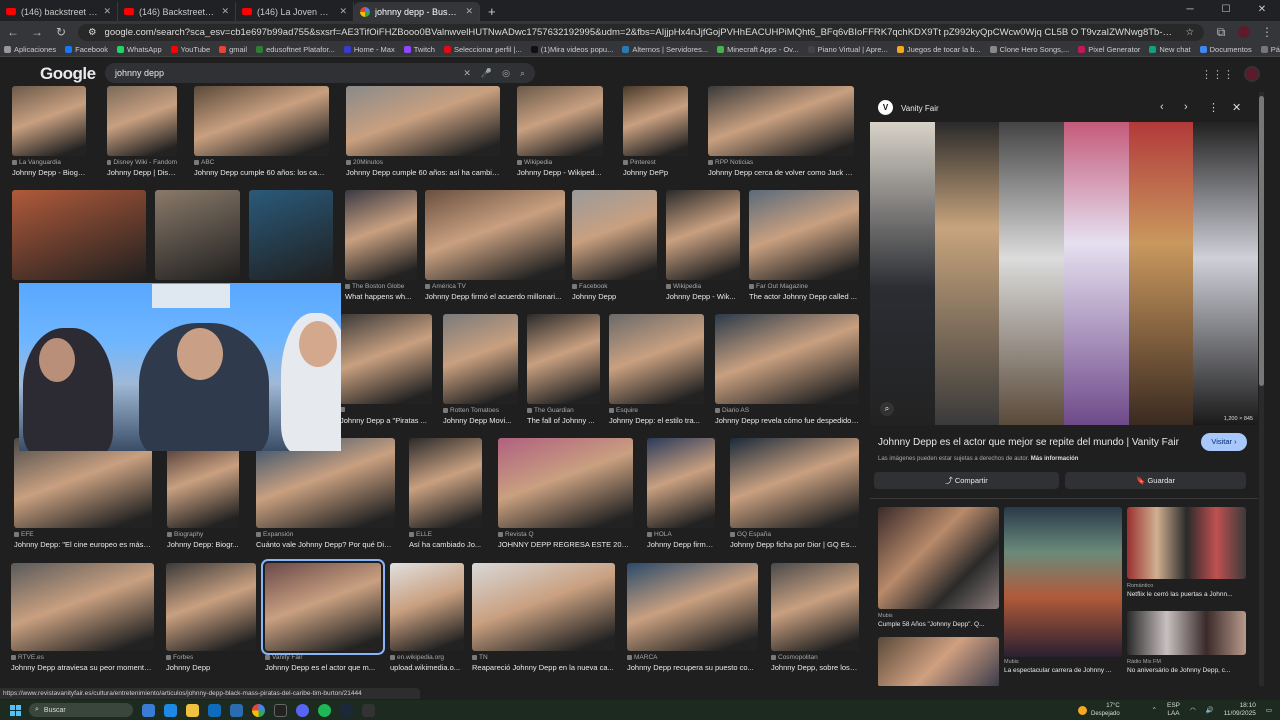 The image size is (1280, 720). Describe the element at coordinates (467, 73) in the screenshot. I see `clear-icon: ✕` at that location.